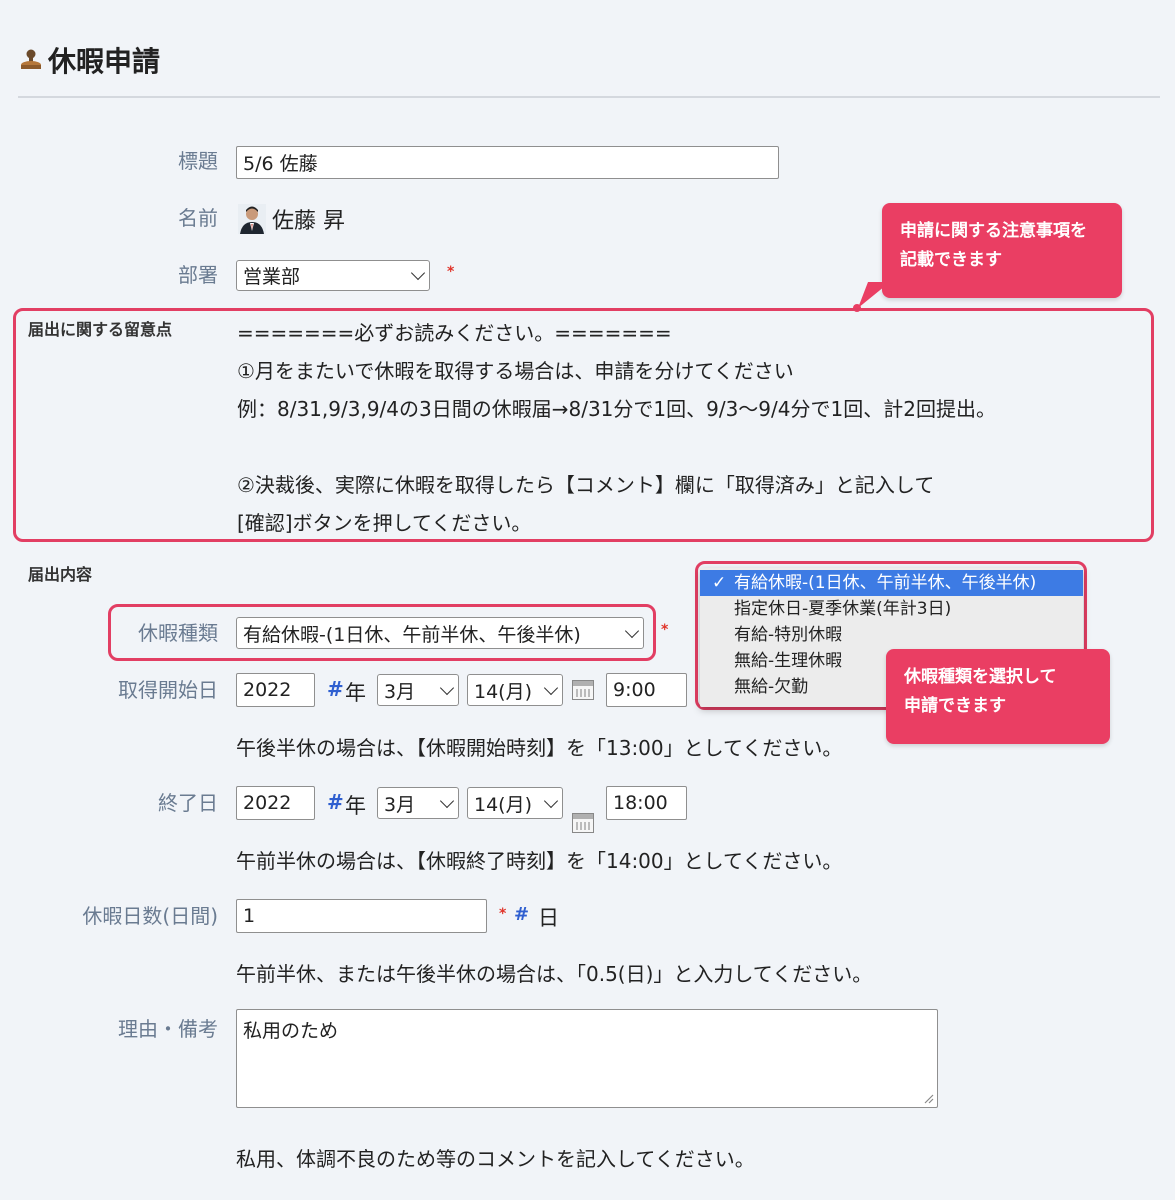  I want to click on end-year-unit: 年, so click(355, 806).